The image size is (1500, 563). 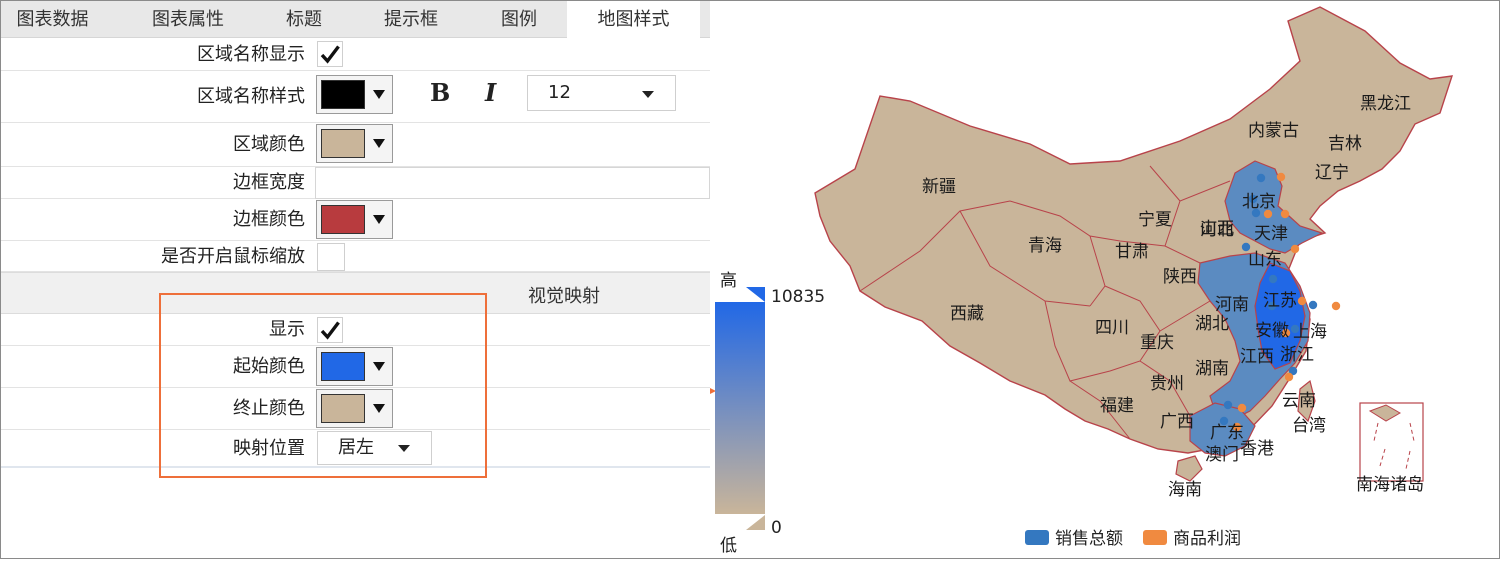 I want to click on map-position-label: 映射位置, so click(x=269, y=448).